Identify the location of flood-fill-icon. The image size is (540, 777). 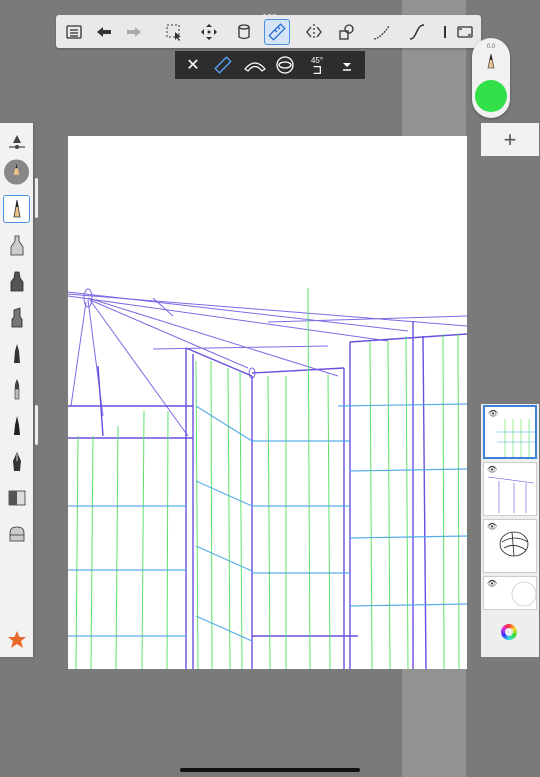
(244, 32).